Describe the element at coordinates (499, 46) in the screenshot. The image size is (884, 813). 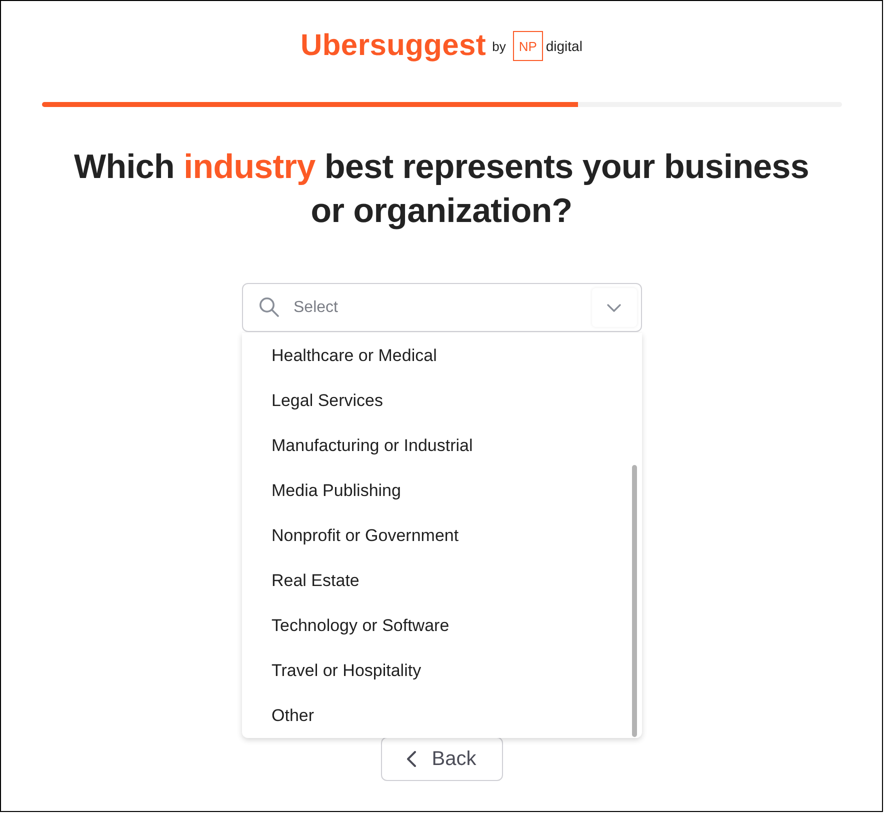
I see `by-label: by` at that location.